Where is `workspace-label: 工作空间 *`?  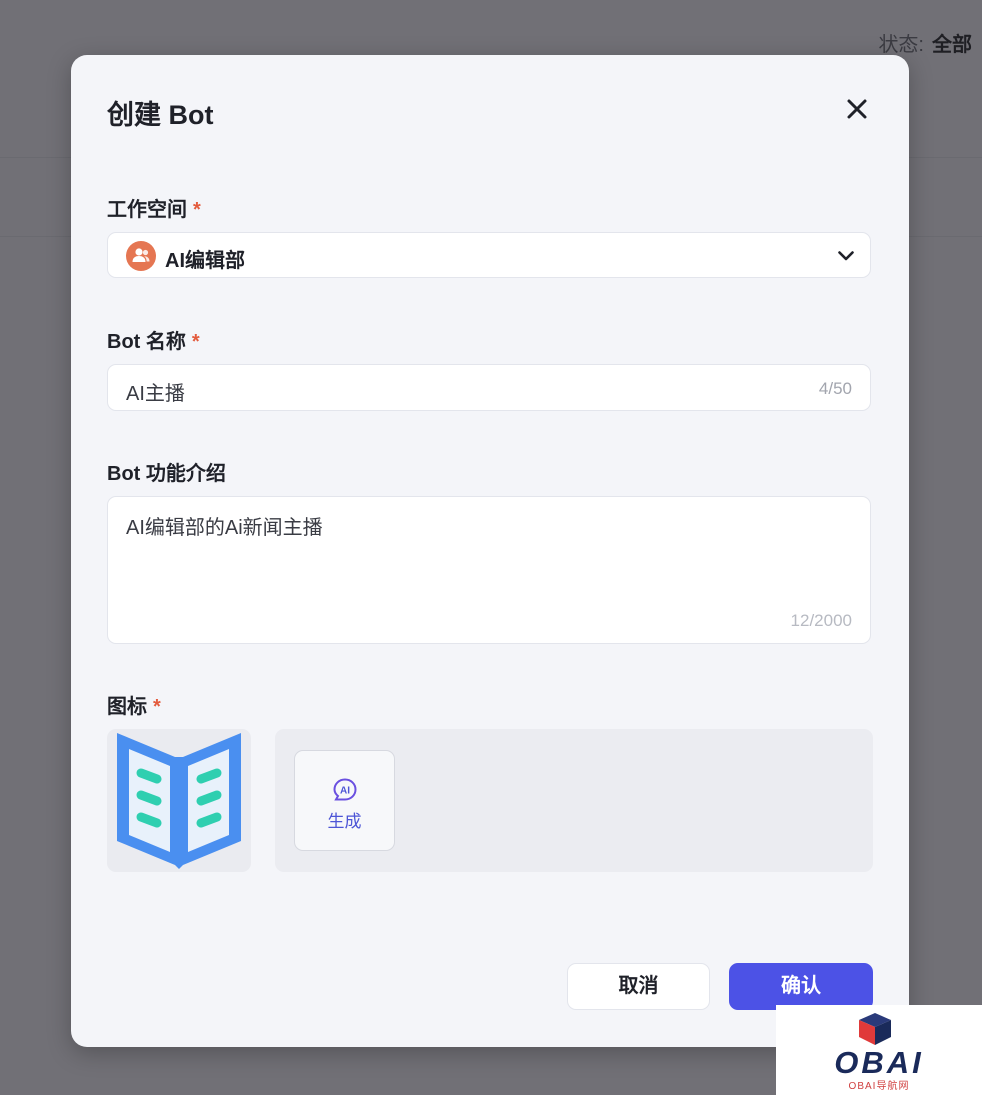
workspace-label: 工作空间 * is located at coordinates (154, 210).